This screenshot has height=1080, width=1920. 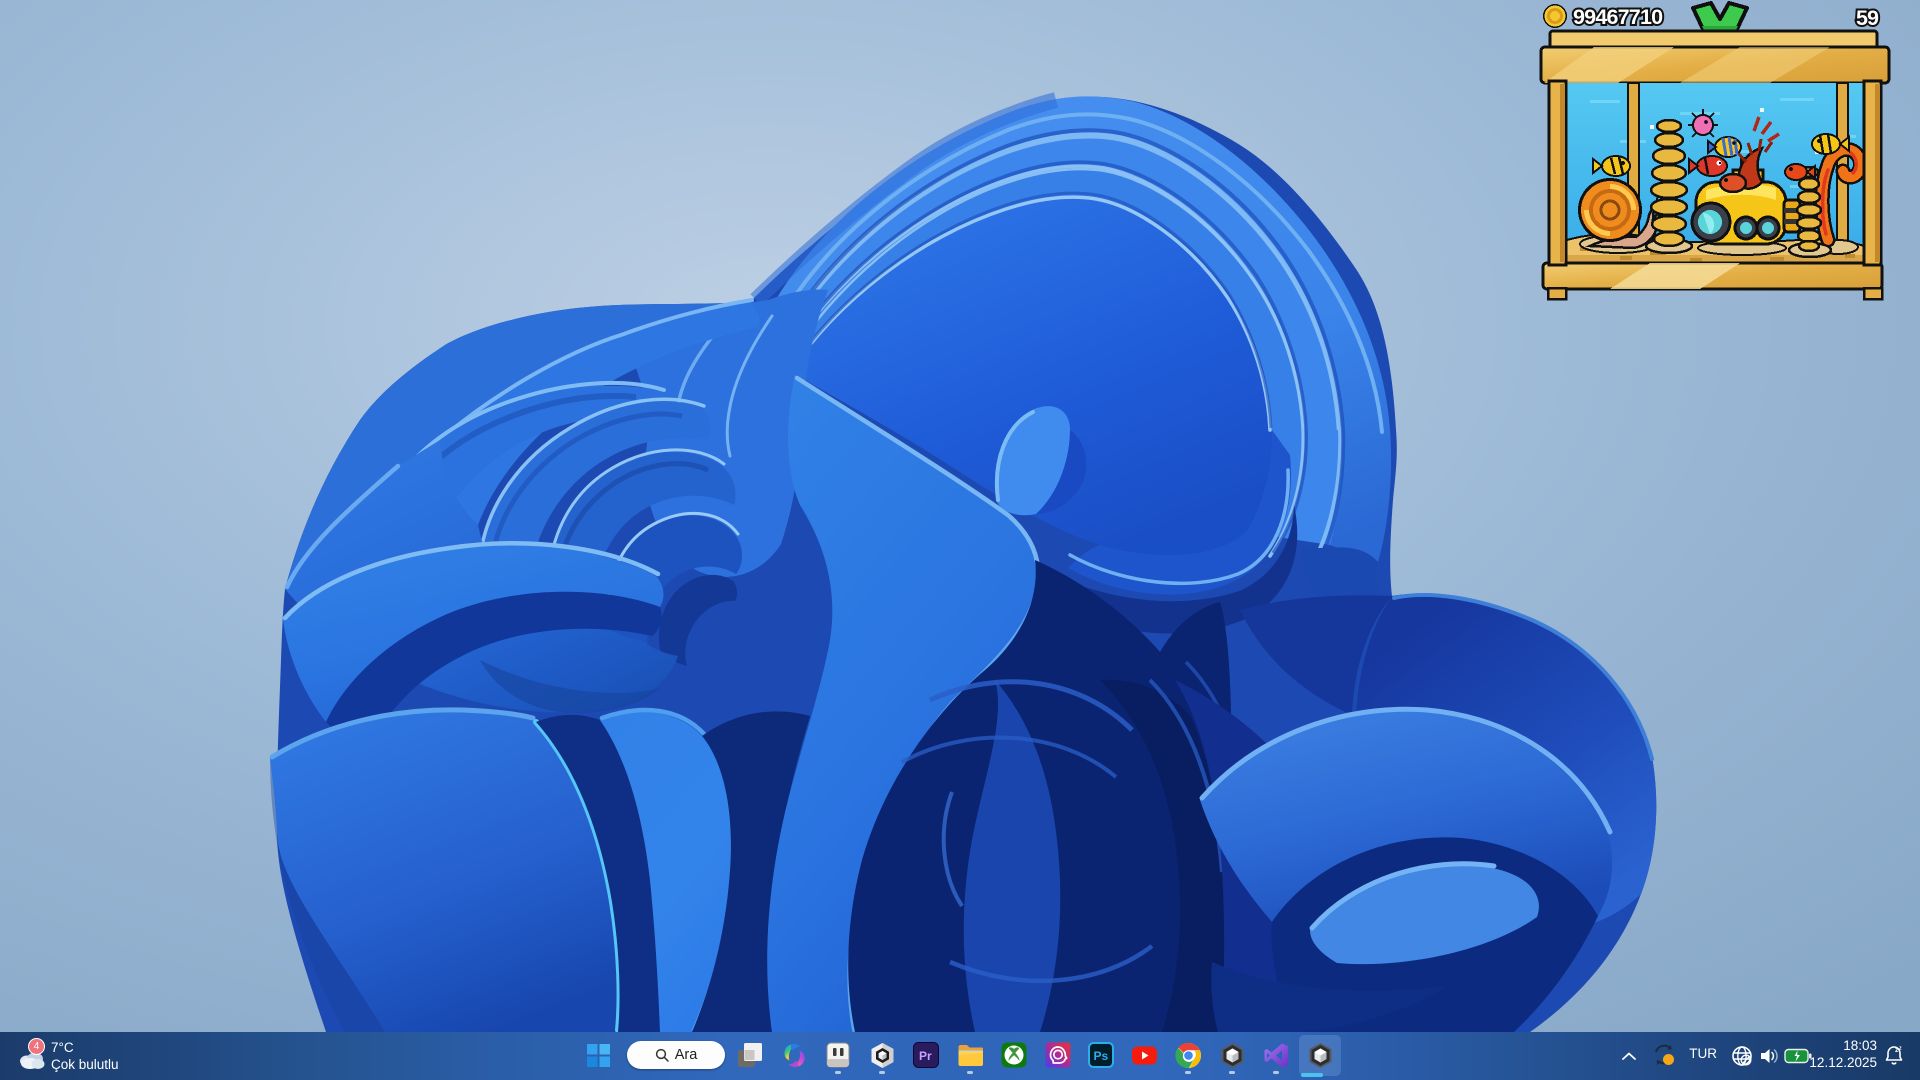 I want to click on svg-text: 59, so click(x=1867, y=18).